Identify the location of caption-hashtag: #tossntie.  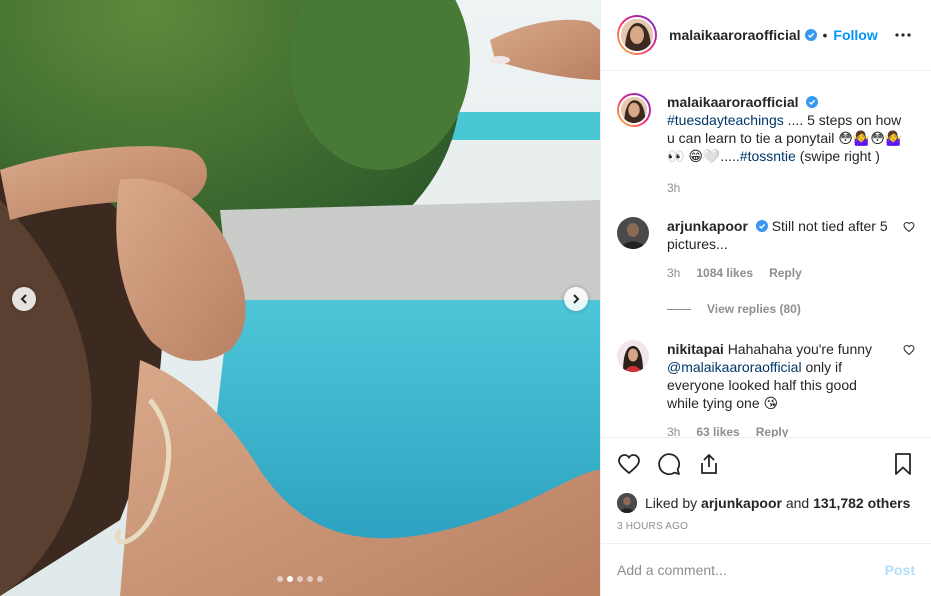
(768, 156).